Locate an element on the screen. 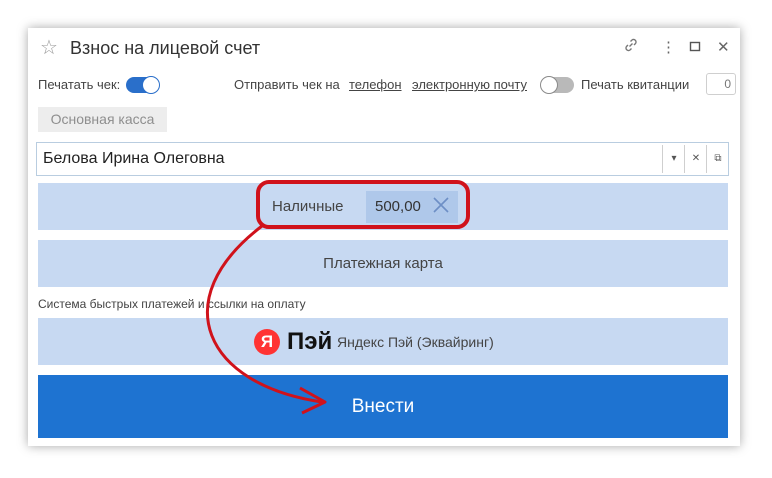 This screenshot has width=772, height=478. clear-icon: ✕ is located at coordinates (695, 159).